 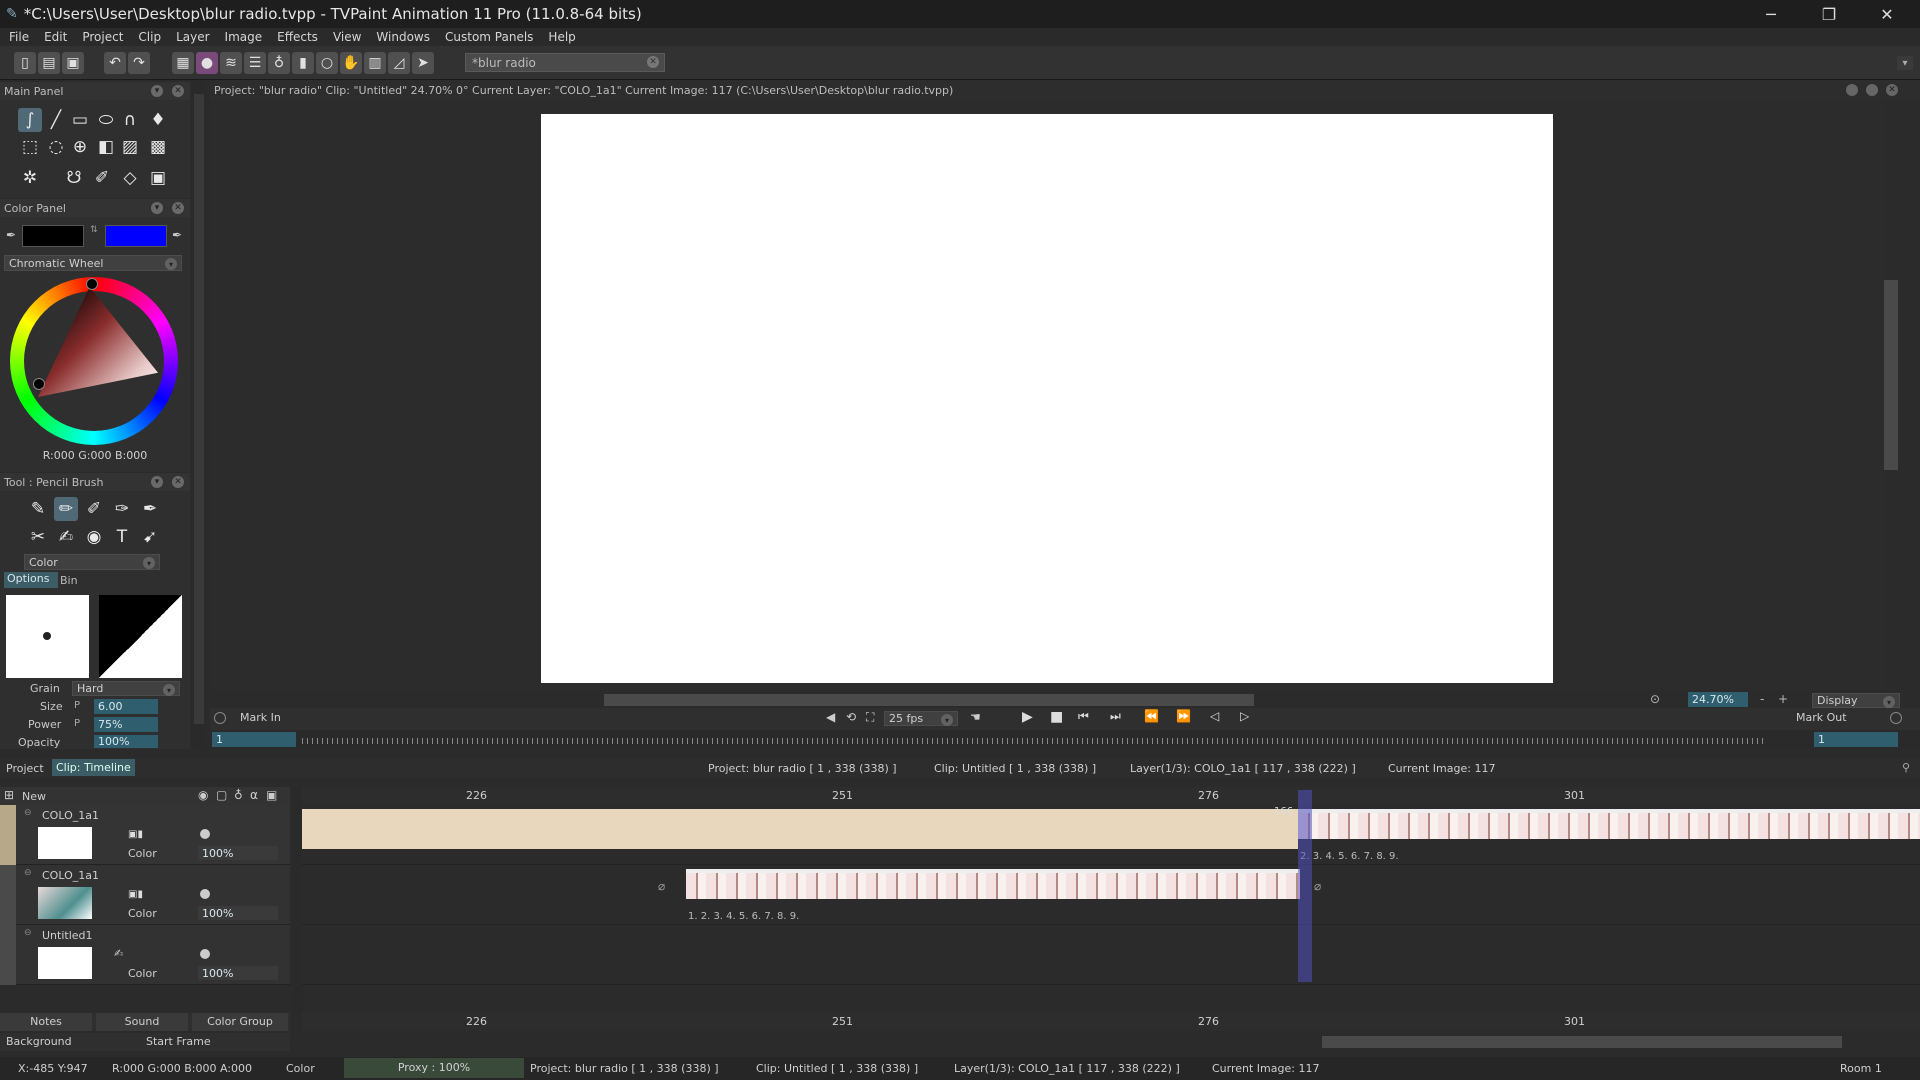 What do you see at coordinates (1762, 699) in the screenshot?
I see `zoom-out-icon: -` at bounding box center [1762, 699].